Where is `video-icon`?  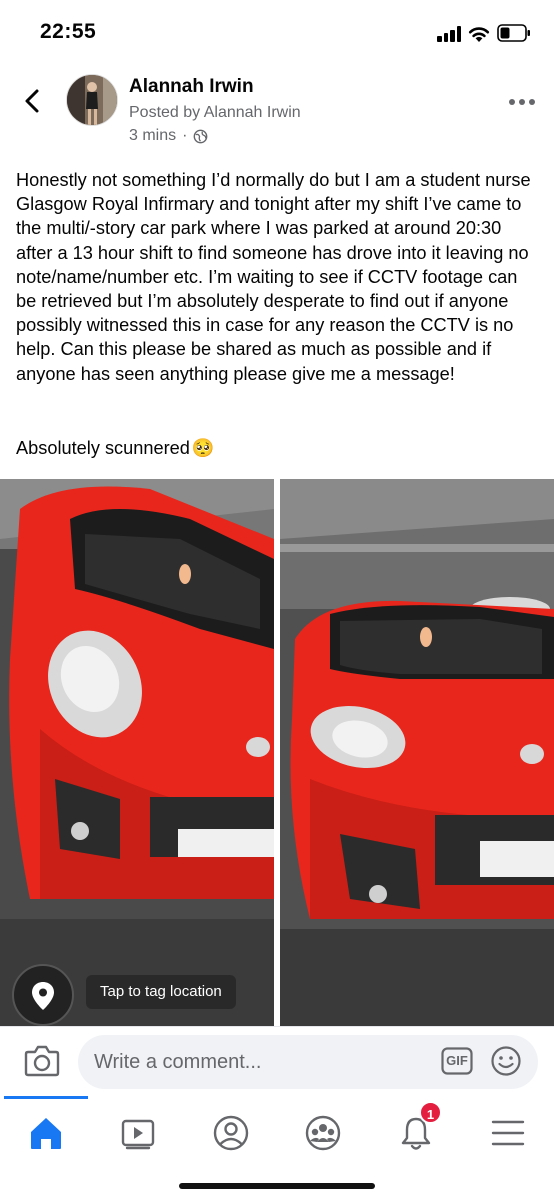
video-icon is located at coordinates (138, 1133).